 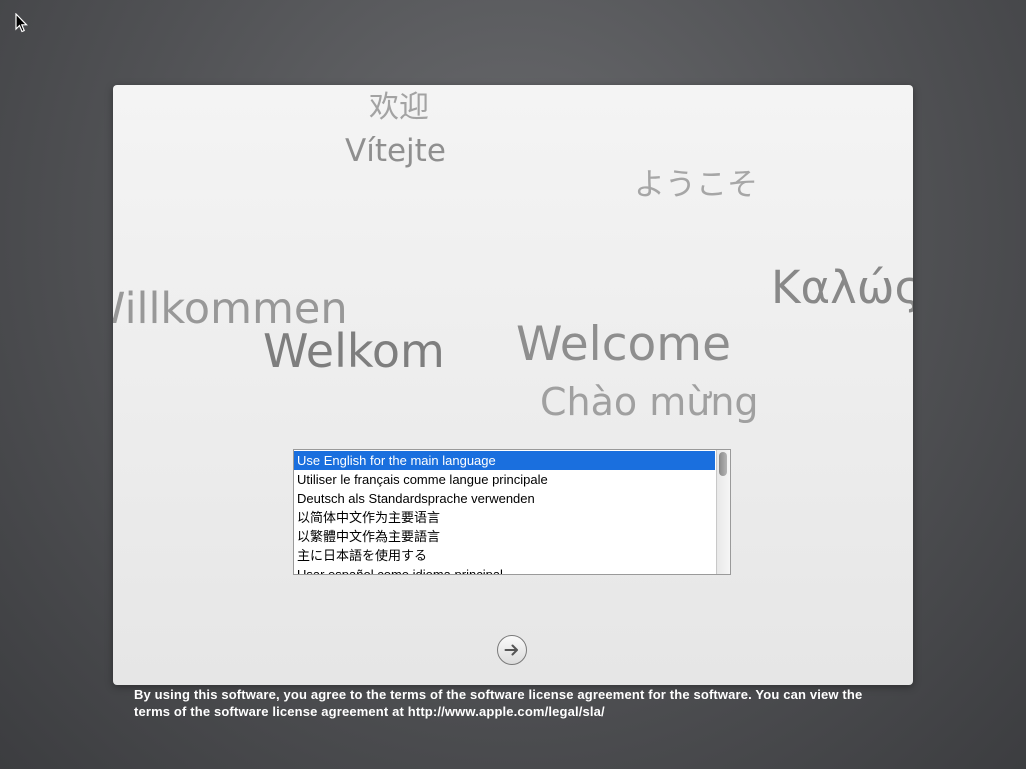 What do you see at coordinates (723, 464) in the screenshot?
I see `scrollbar-thumb` at bounding box center [723, 464].